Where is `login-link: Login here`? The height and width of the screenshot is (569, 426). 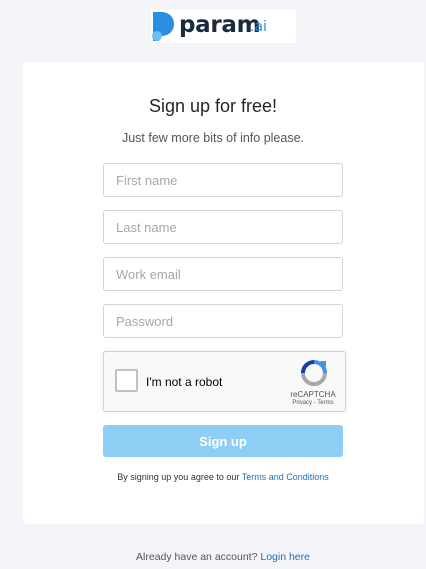
login-link: Login here is located at coordinates (285, 557).